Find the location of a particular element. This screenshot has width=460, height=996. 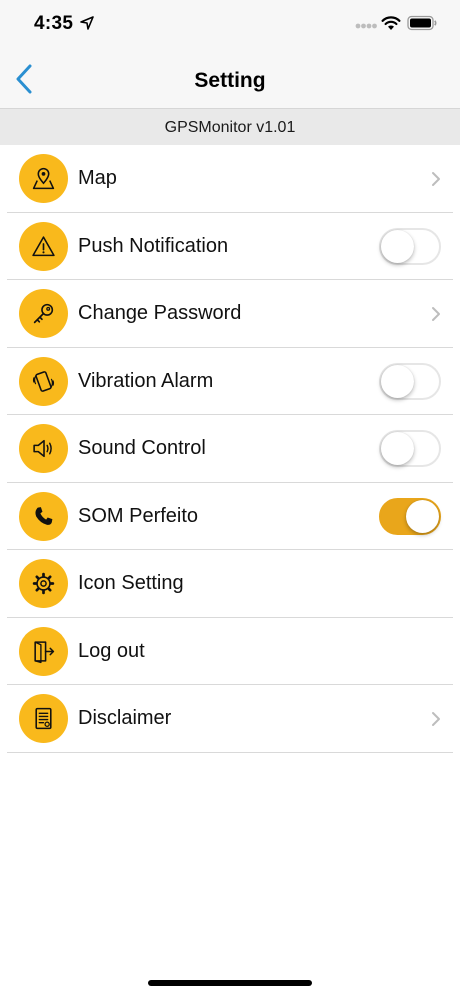

gear-icon is located at coordinates (43, 583).